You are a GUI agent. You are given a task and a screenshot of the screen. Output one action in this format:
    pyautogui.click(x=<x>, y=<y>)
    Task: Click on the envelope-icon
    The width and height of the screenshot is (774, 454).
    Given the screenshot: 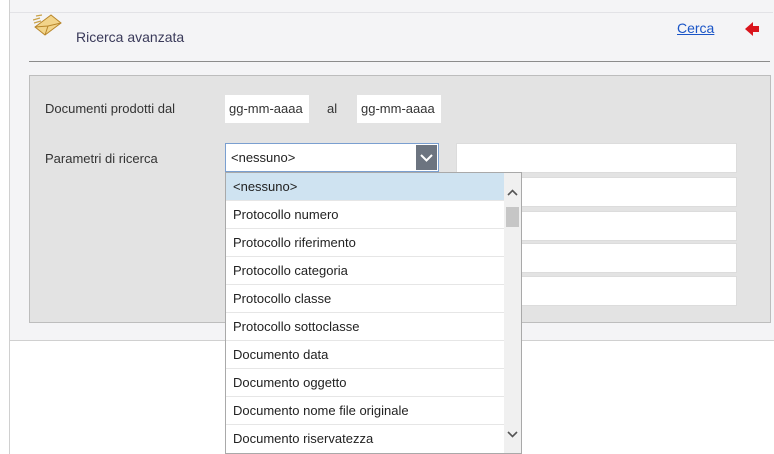 What is the action you would take?
    pyautogui.click(x=47, y=25)
    